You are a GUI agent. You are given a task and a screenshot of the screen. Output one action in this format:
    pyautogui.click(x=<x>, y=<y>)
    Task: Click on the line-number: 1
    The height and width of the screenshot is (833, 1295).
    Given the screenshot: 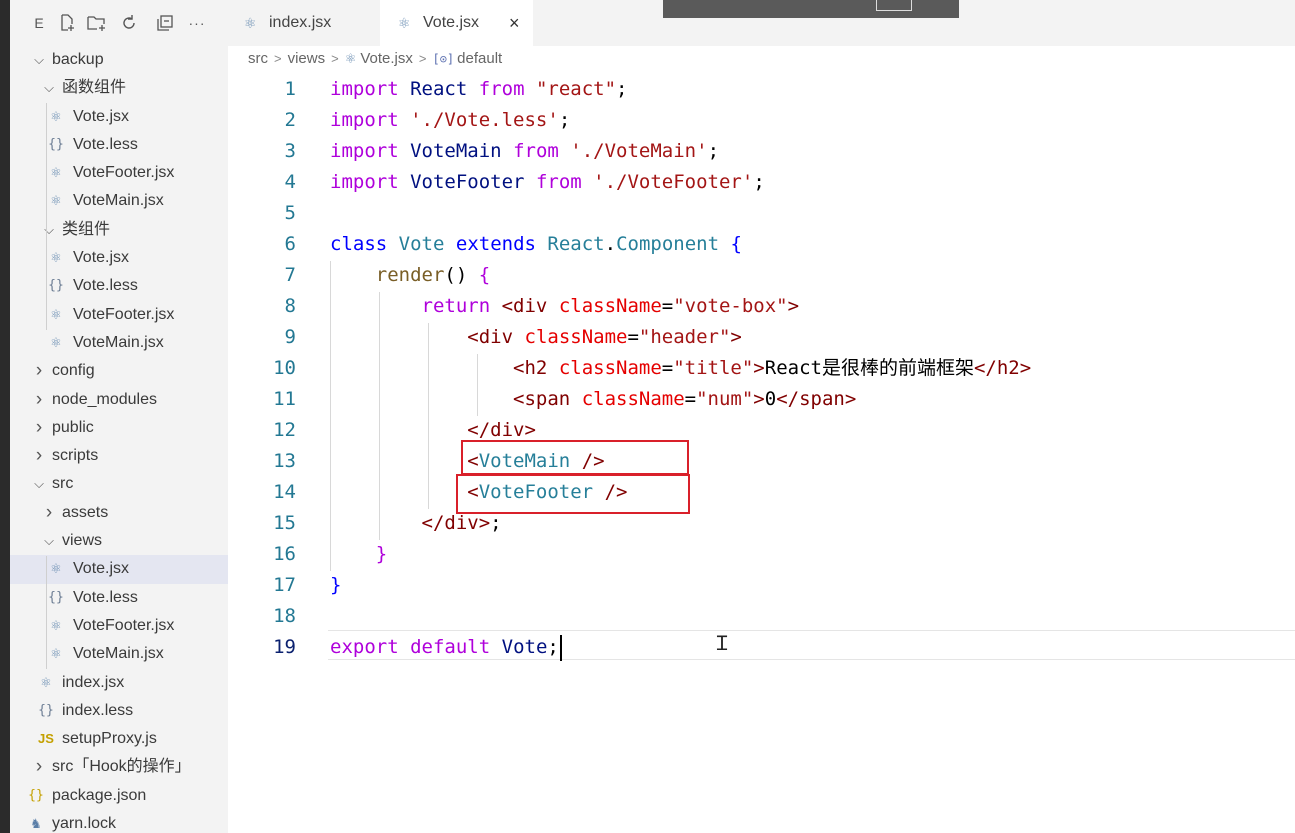 What is the action you would take?
    pyautogui.click(x=290, y=89)
    